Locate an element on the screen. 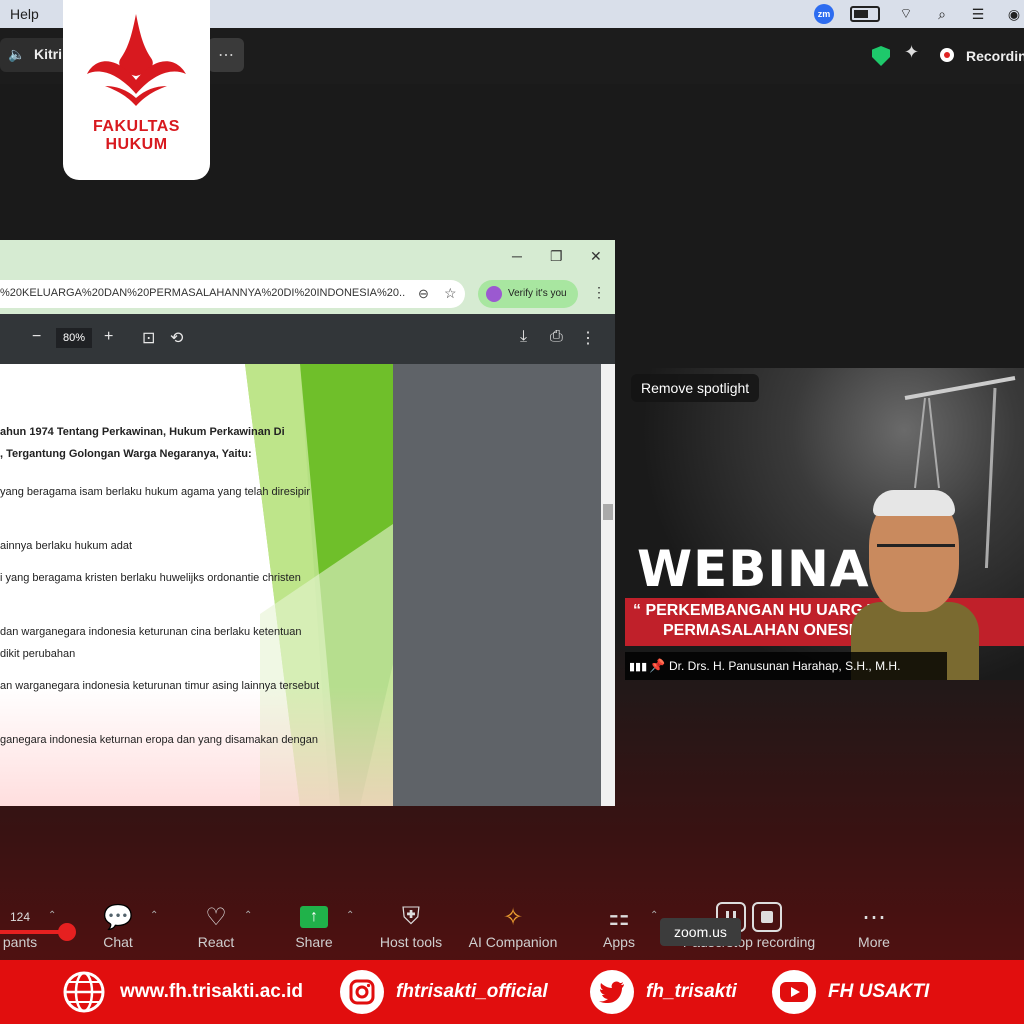 The height and width of the screenshot is (1024, 1024). youtube-icon is located at coordinates (794, 992).